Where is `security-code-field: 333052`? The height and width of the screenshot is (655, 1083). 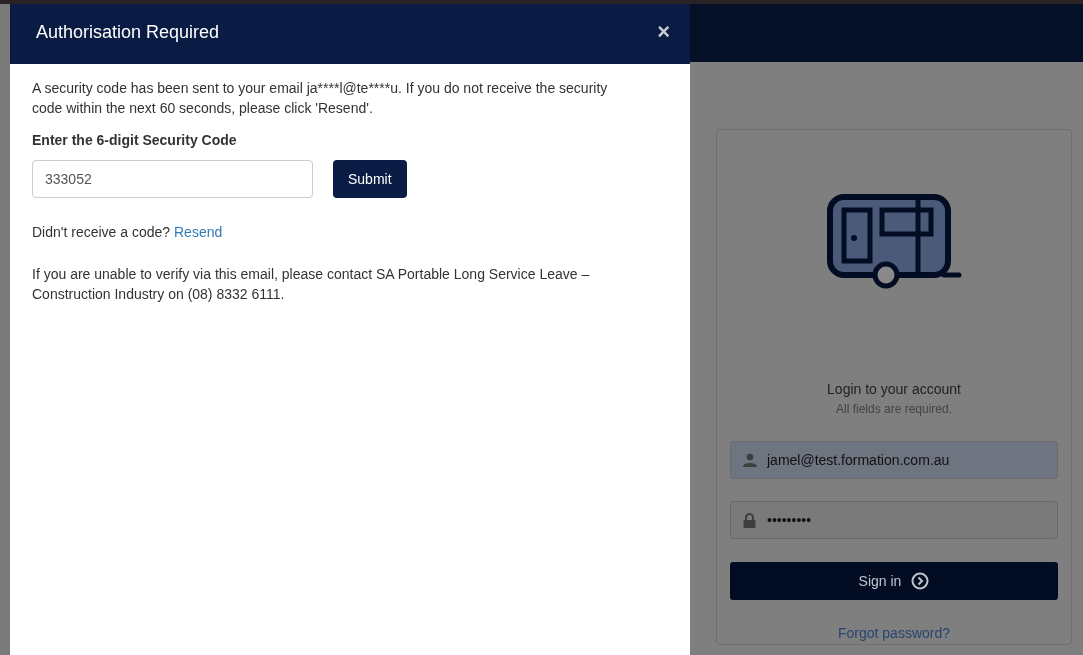
security-code-field: 333052 is located at coordinates (172, 179).